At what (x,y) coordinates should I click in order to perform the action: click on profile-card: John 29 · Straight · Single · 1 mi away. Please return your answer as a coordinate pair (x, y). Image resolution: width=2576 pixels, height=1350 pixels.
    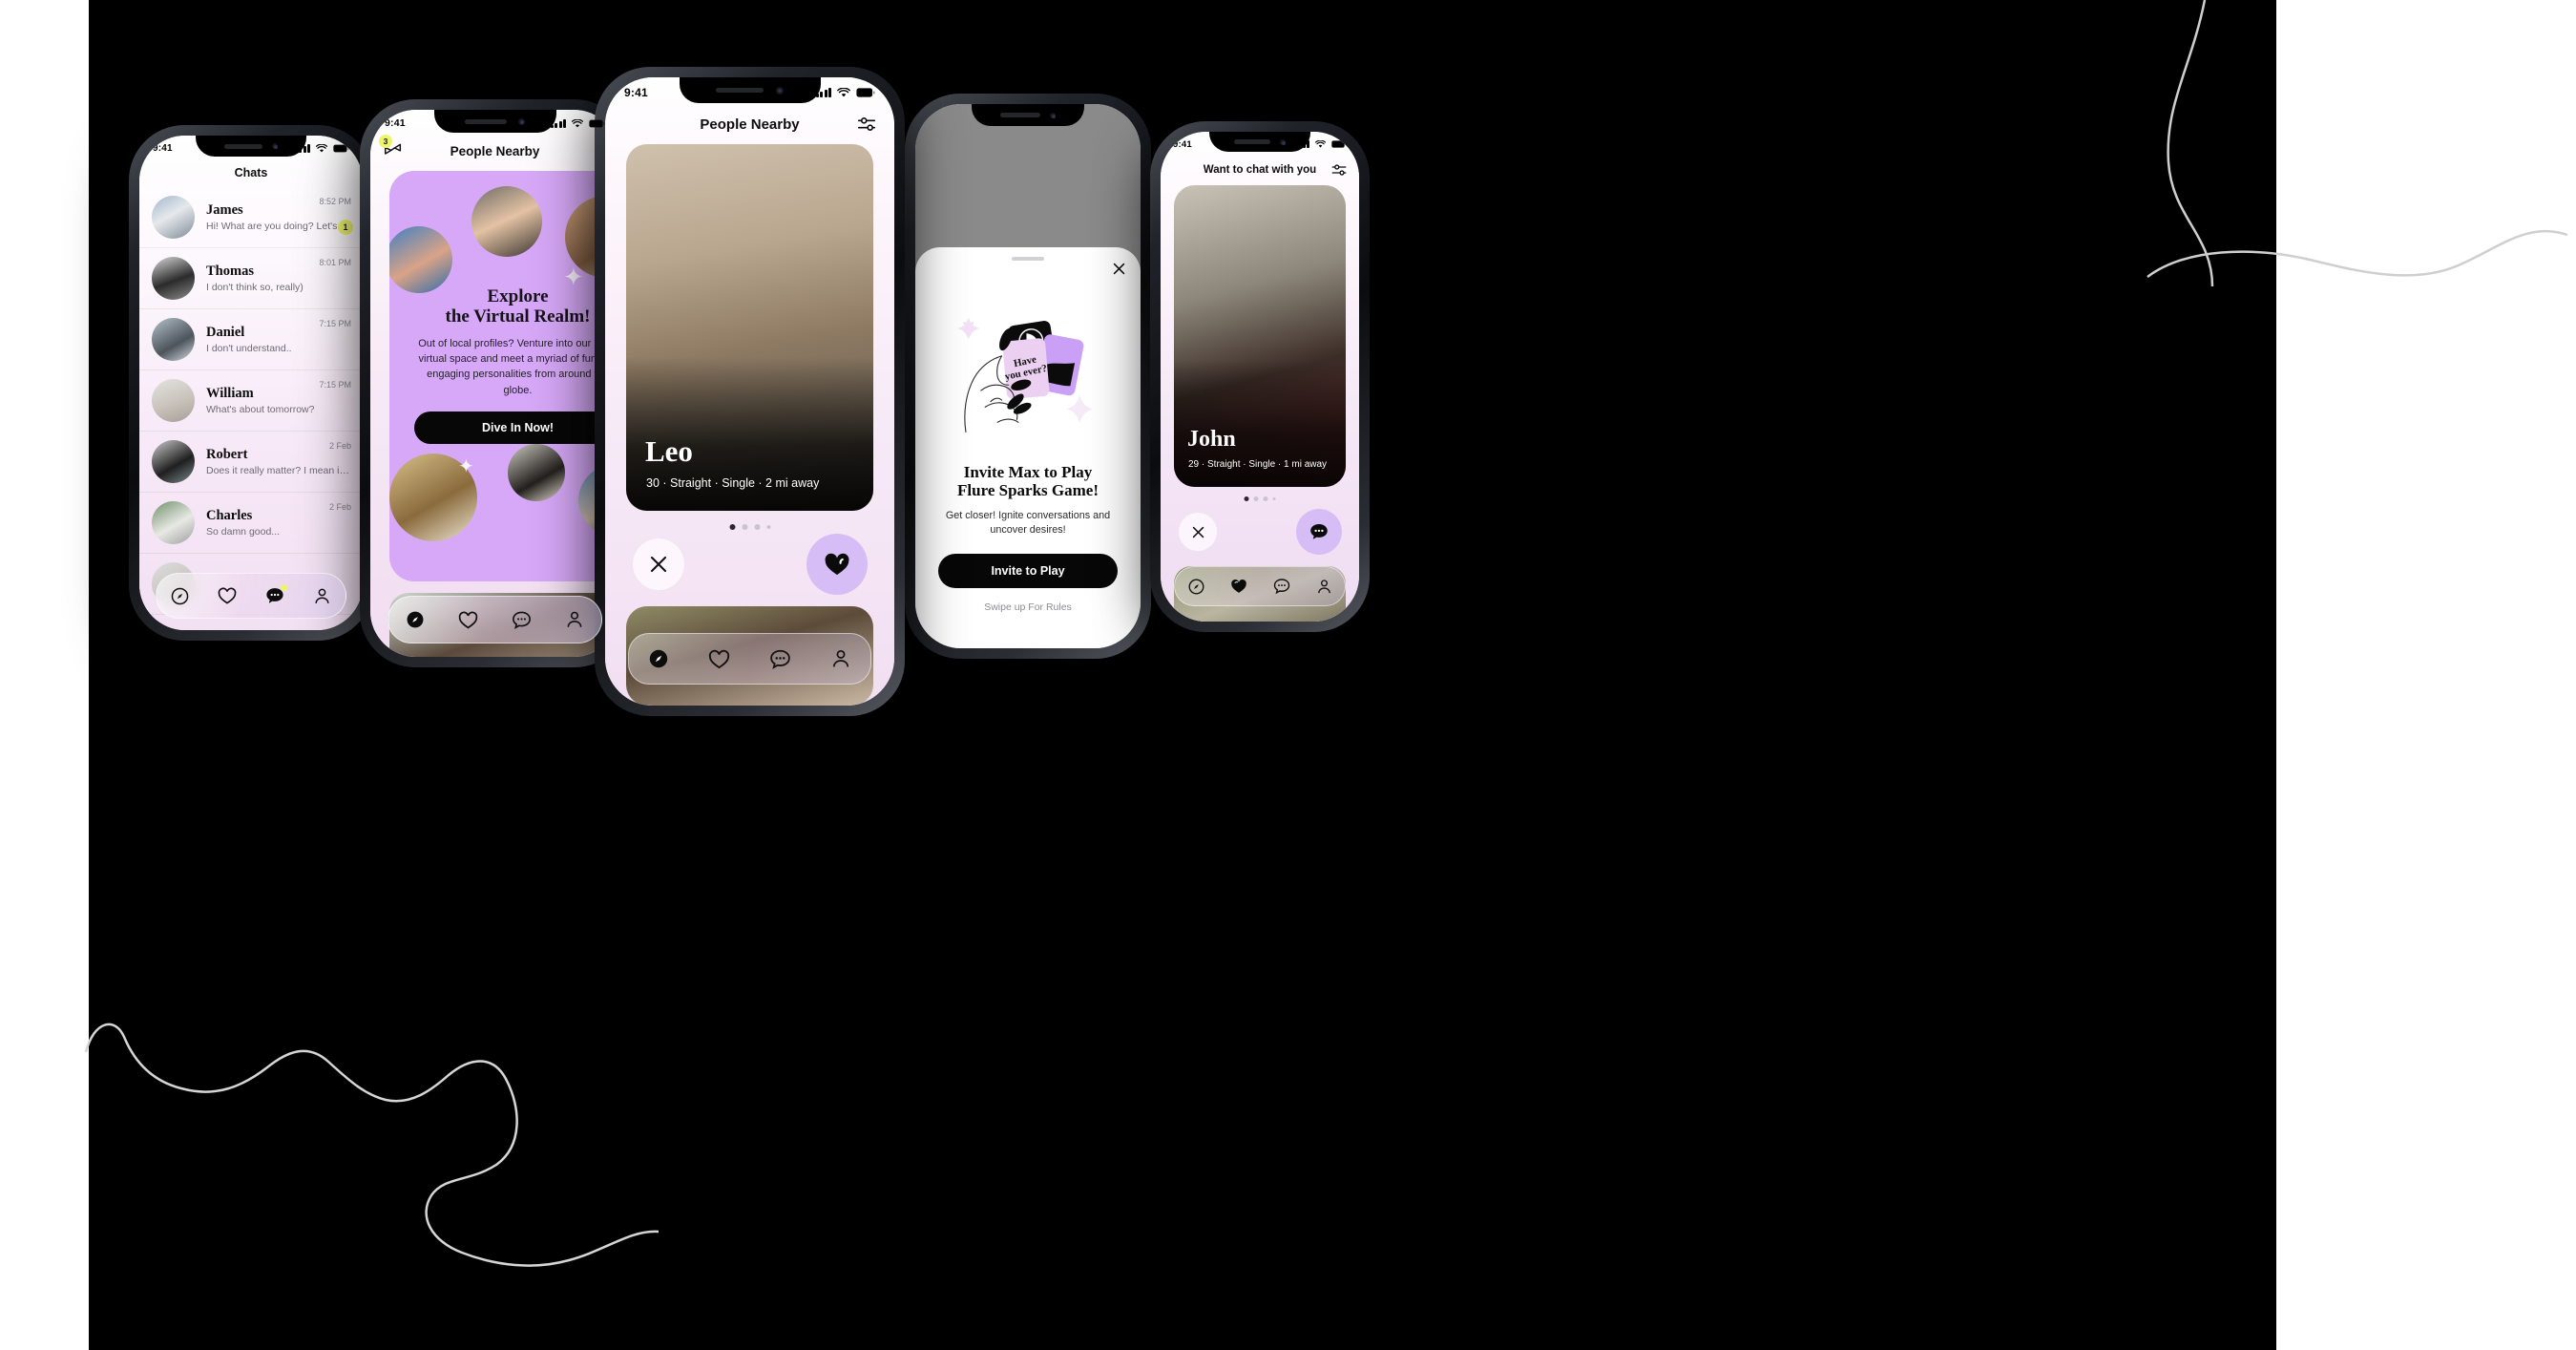
    Looking at the image, I should click on (1260, 336).